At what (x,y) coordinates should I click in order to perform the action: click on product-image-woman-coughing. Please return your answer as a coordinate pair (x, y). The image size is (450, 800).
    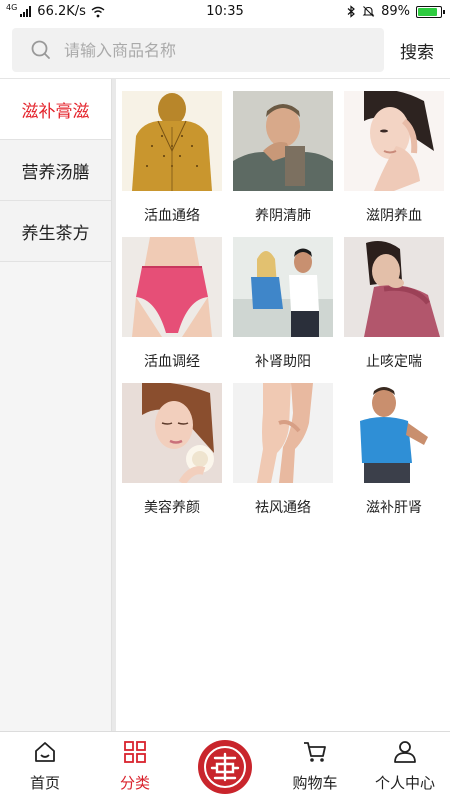
    Looking at the image, I should click on (394, 287).